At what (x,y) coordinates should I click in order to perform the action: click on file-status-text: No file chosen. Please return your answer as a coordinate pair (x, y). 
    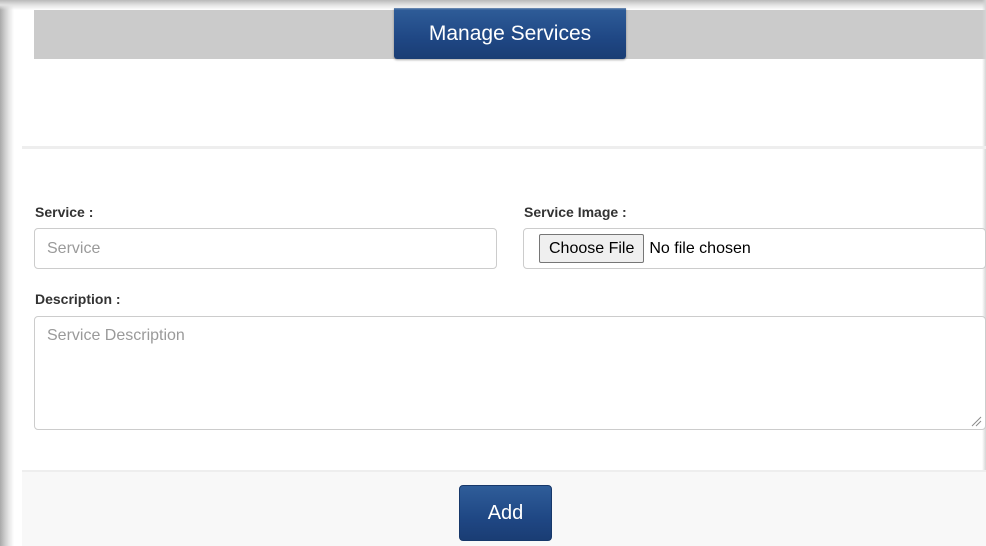
    Looking at the image, I should click on (700, 248).